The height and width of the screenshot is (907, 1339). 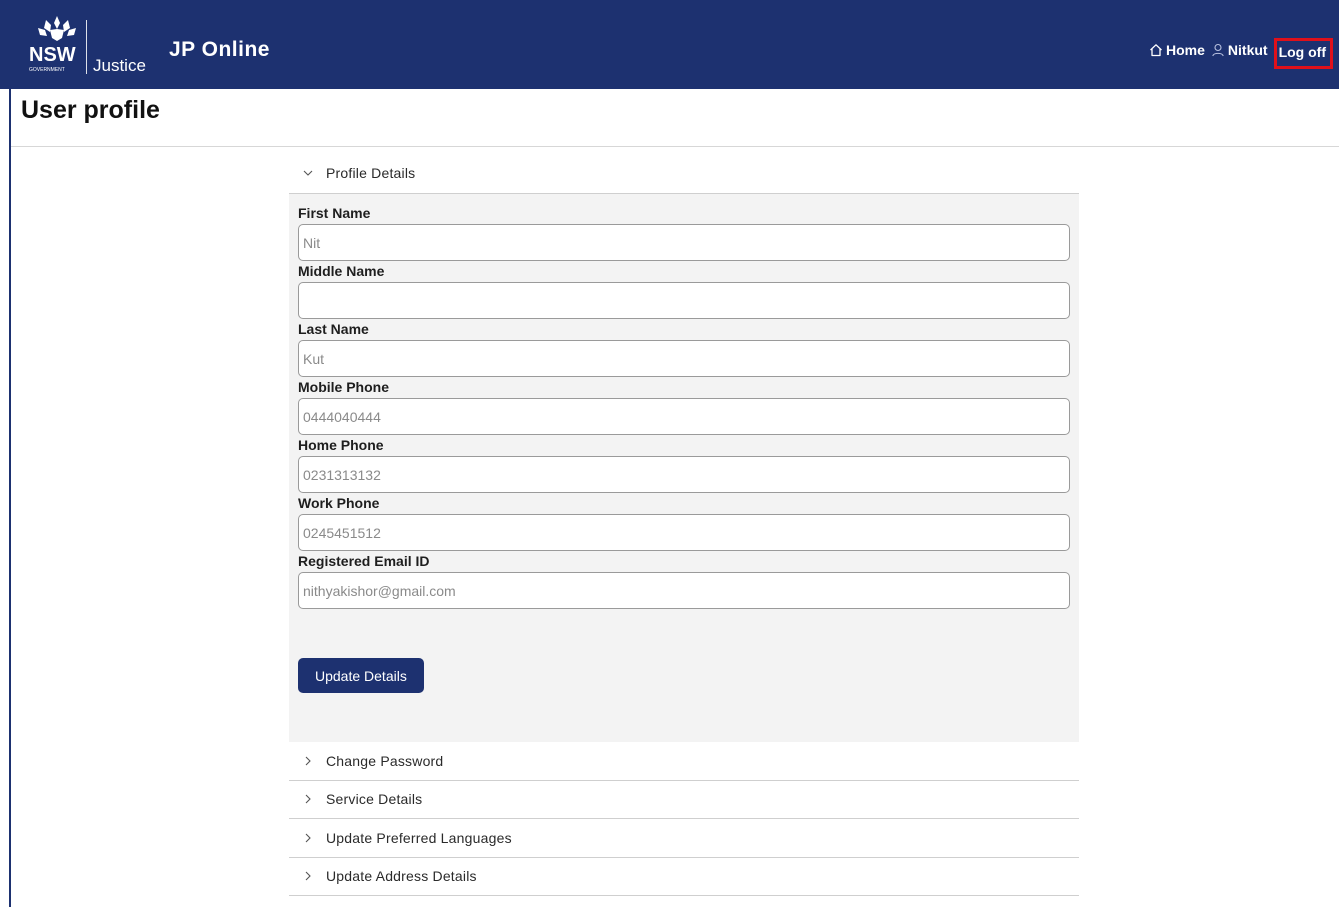 I want to click on department-name: Justice, so click(x=119, y=65).